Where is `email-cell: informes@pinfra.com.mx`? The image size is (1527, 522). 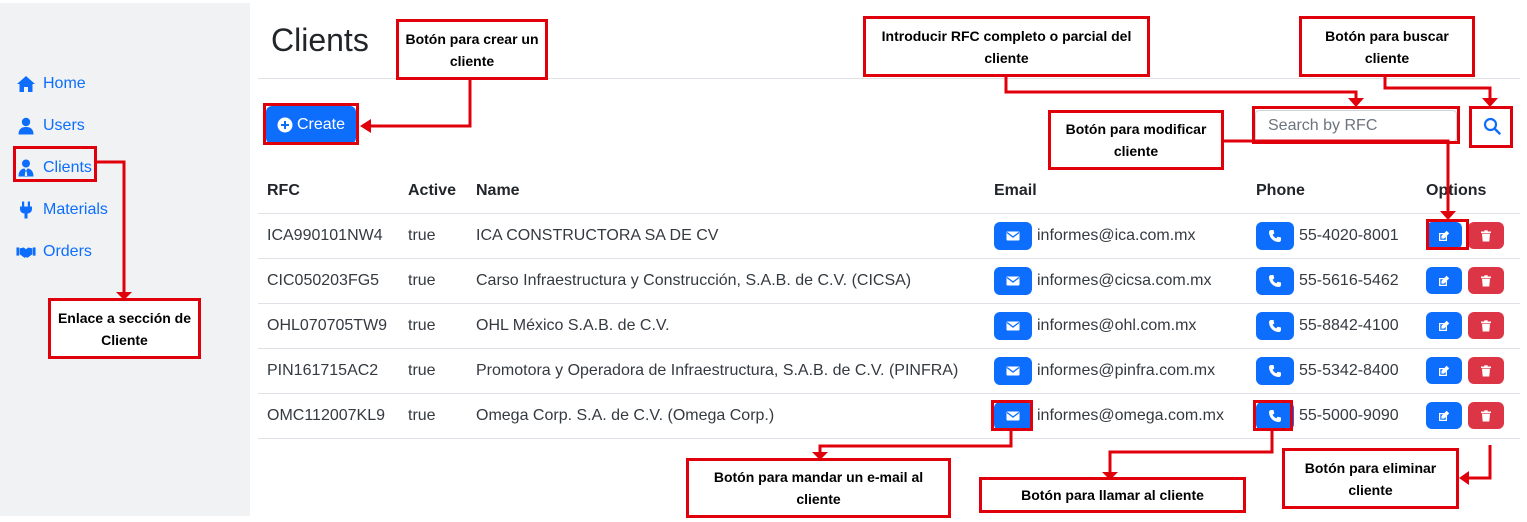
email-cell: informes@pinfra.com.mx is located at coordinates (1116, 371).